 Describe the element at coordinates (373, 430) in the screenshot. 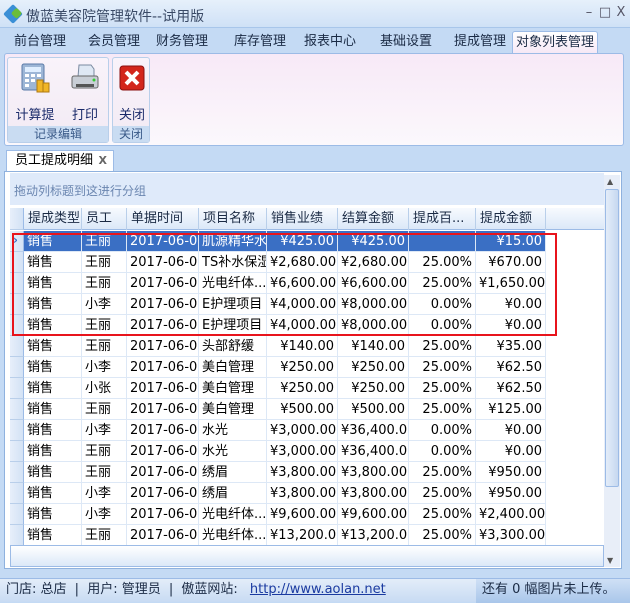

I see `table-cell: ¥36,400.00` at that location.